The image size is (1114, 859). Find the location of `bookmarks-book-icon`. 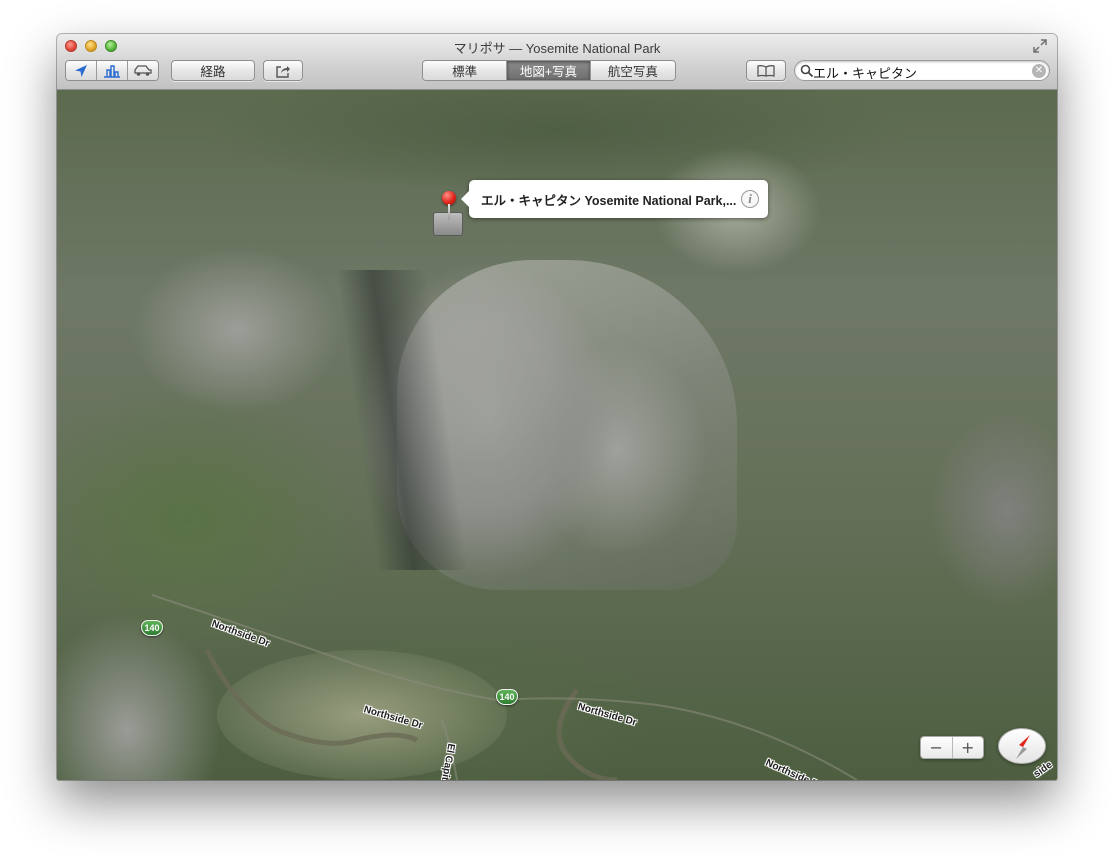

bookmarks-book-icon is located at coordinates (766, 71).